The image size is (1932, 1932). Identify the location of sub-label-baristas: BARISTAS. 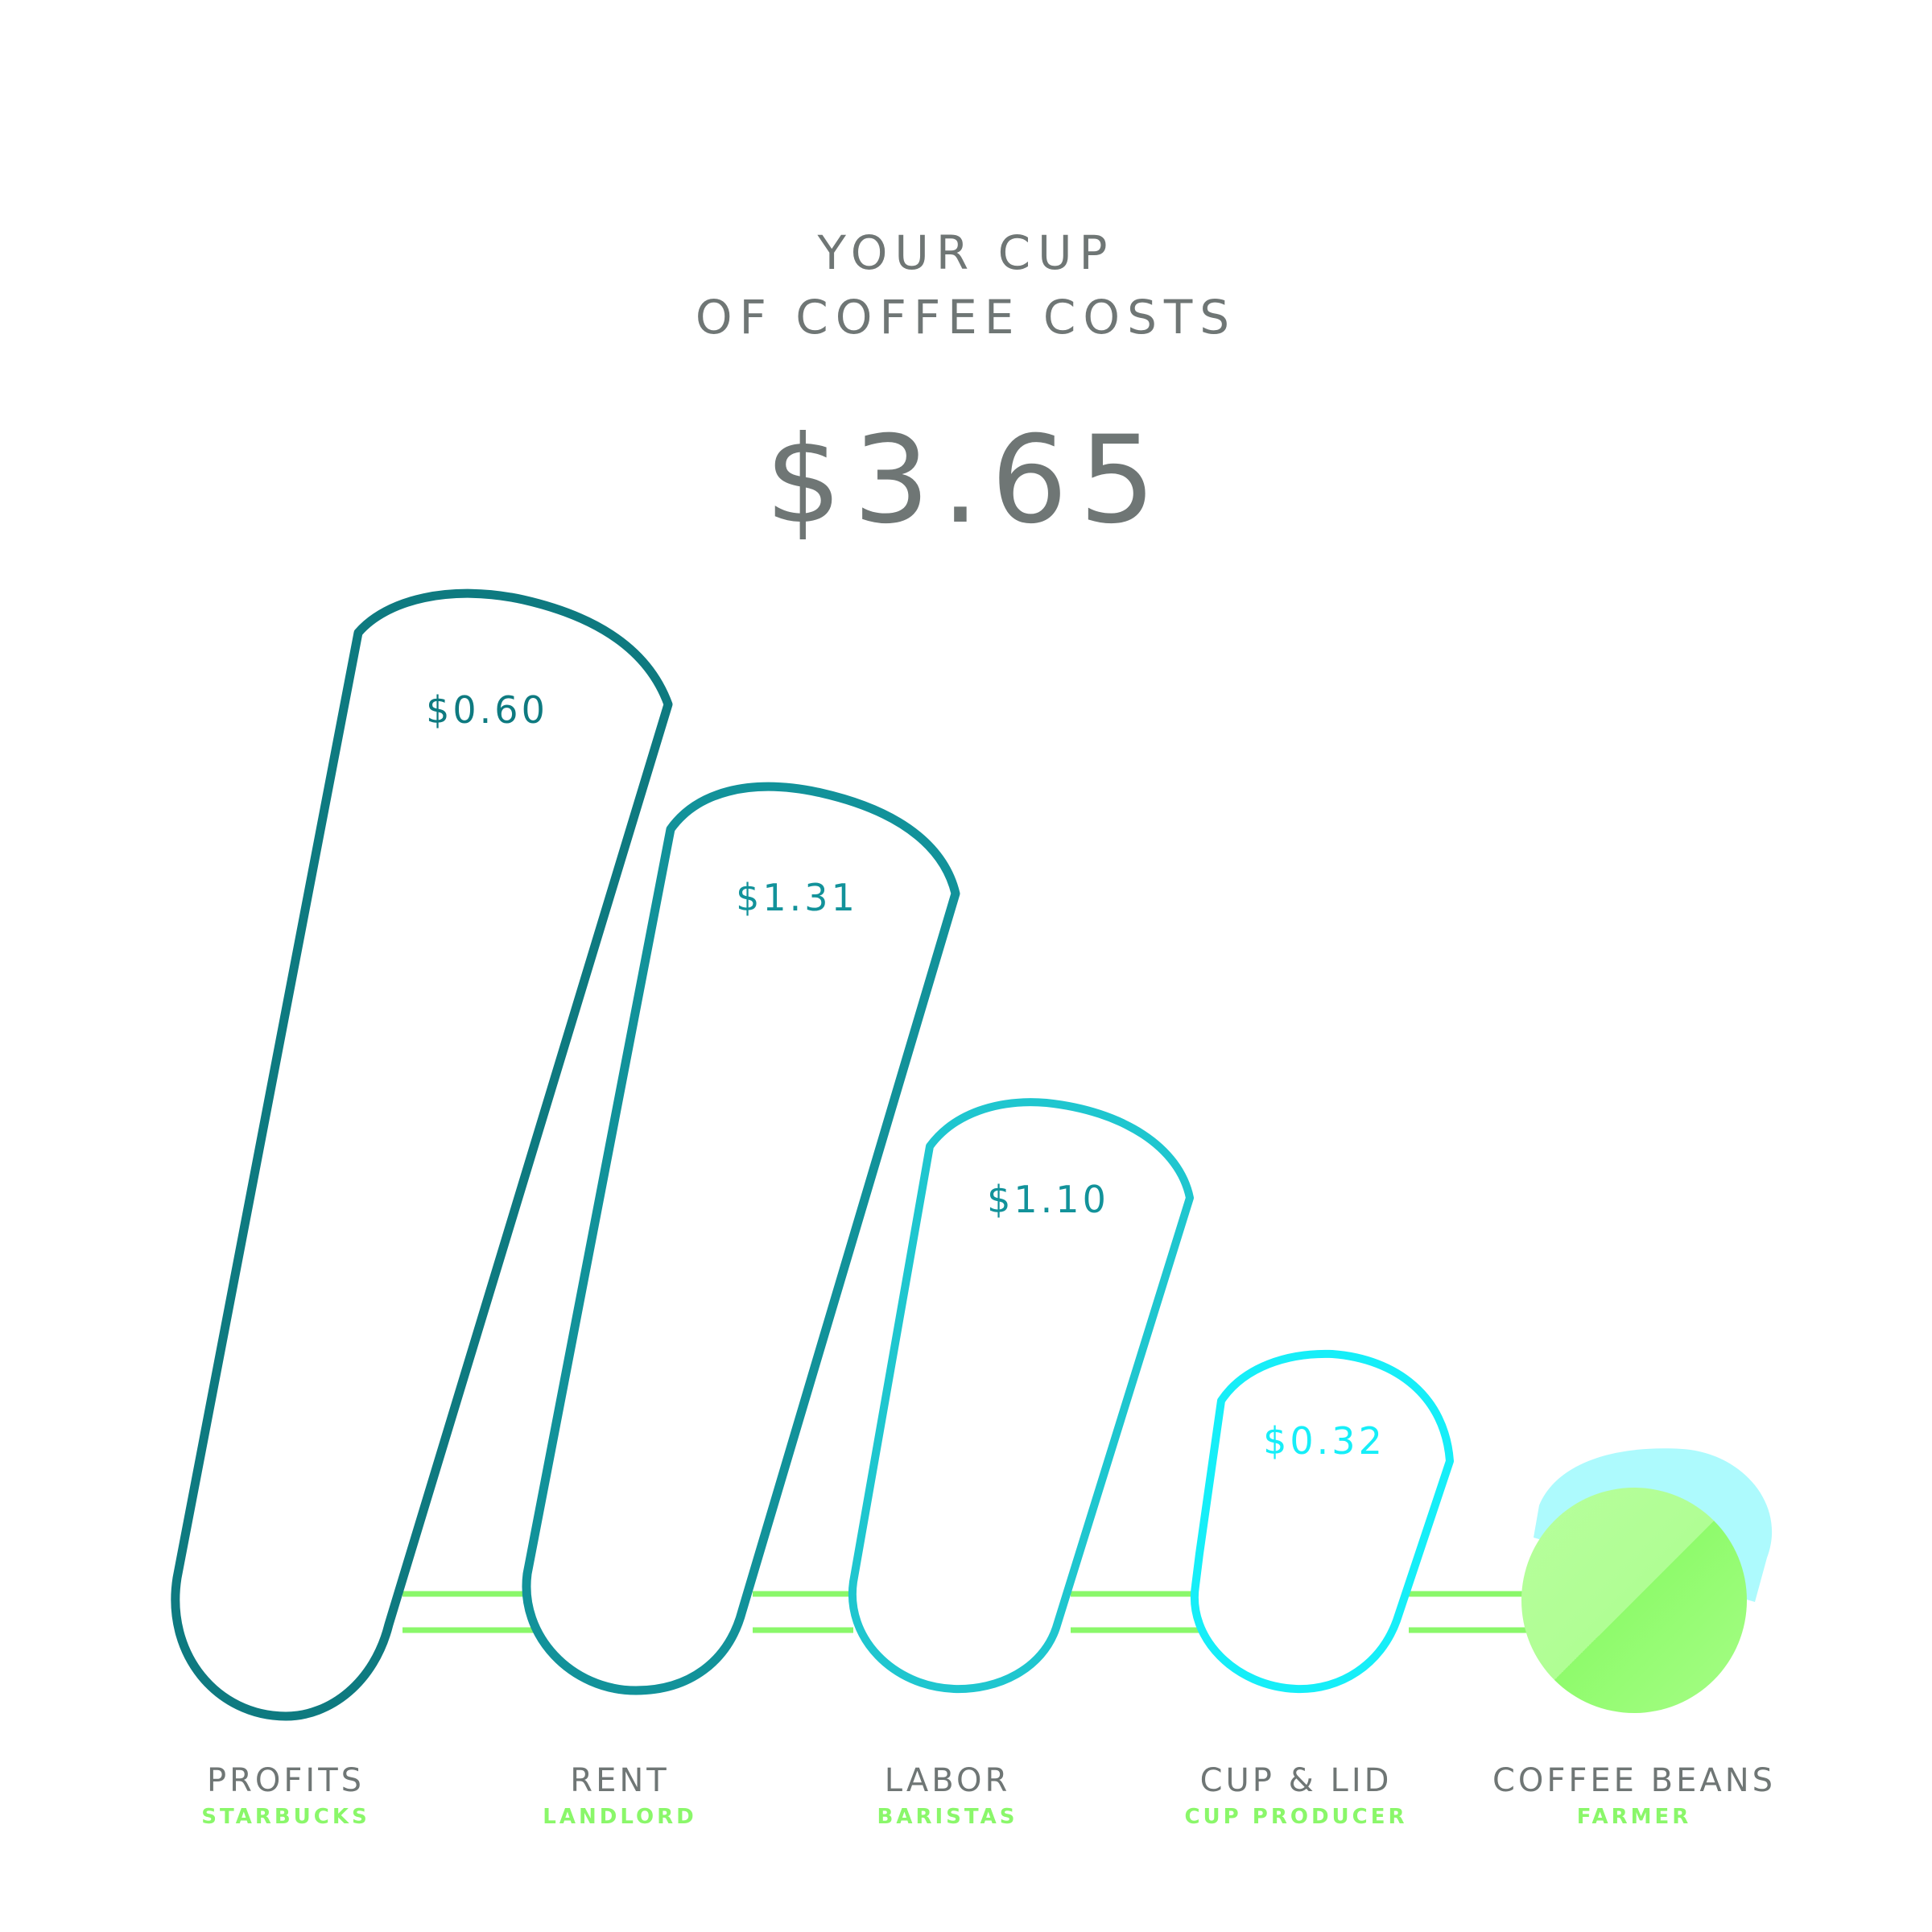
(947, 1817).